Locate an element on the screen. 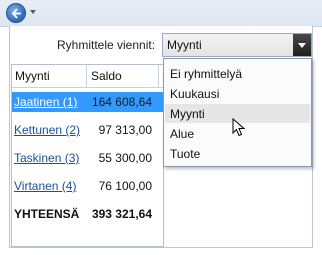 The height and width of the screenshot is (255, 322). option-label: Ei ryhmittelyä is located at coordinates (206, 74).